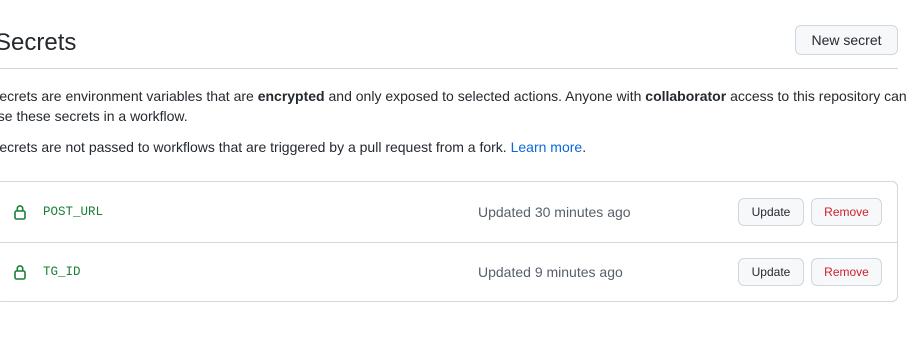 The width and height of the screenshot is (918, 341). Describe the element at coordinates (73, 212) in the screenshot. I see `secret-name: POST_URL` at that location.